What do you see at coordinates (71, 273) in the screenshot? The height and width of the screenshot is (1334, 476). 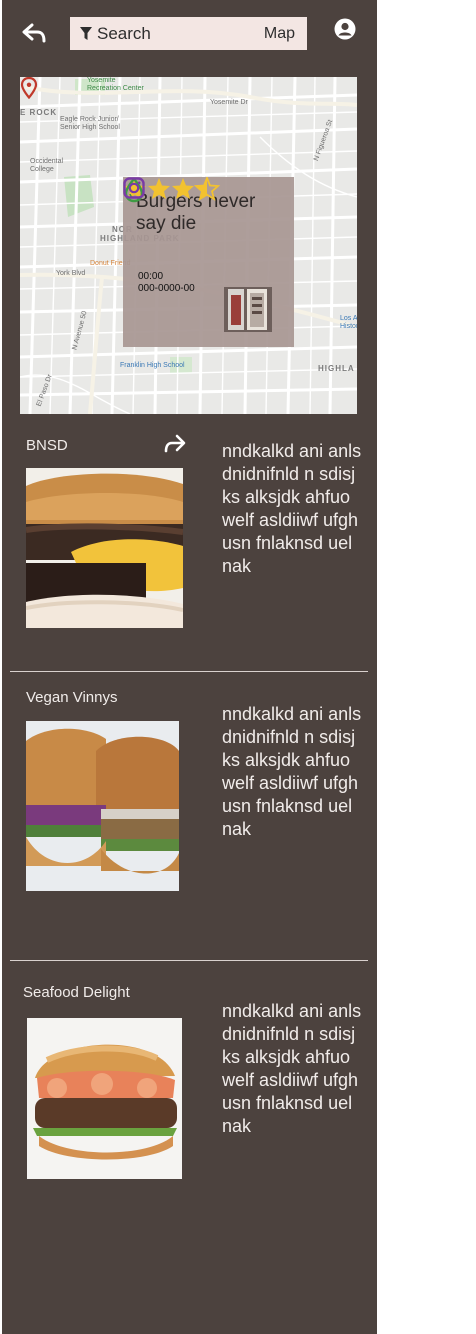 I see `map-label-york-blvd: York Blvd` at bounding box center [71, 273].